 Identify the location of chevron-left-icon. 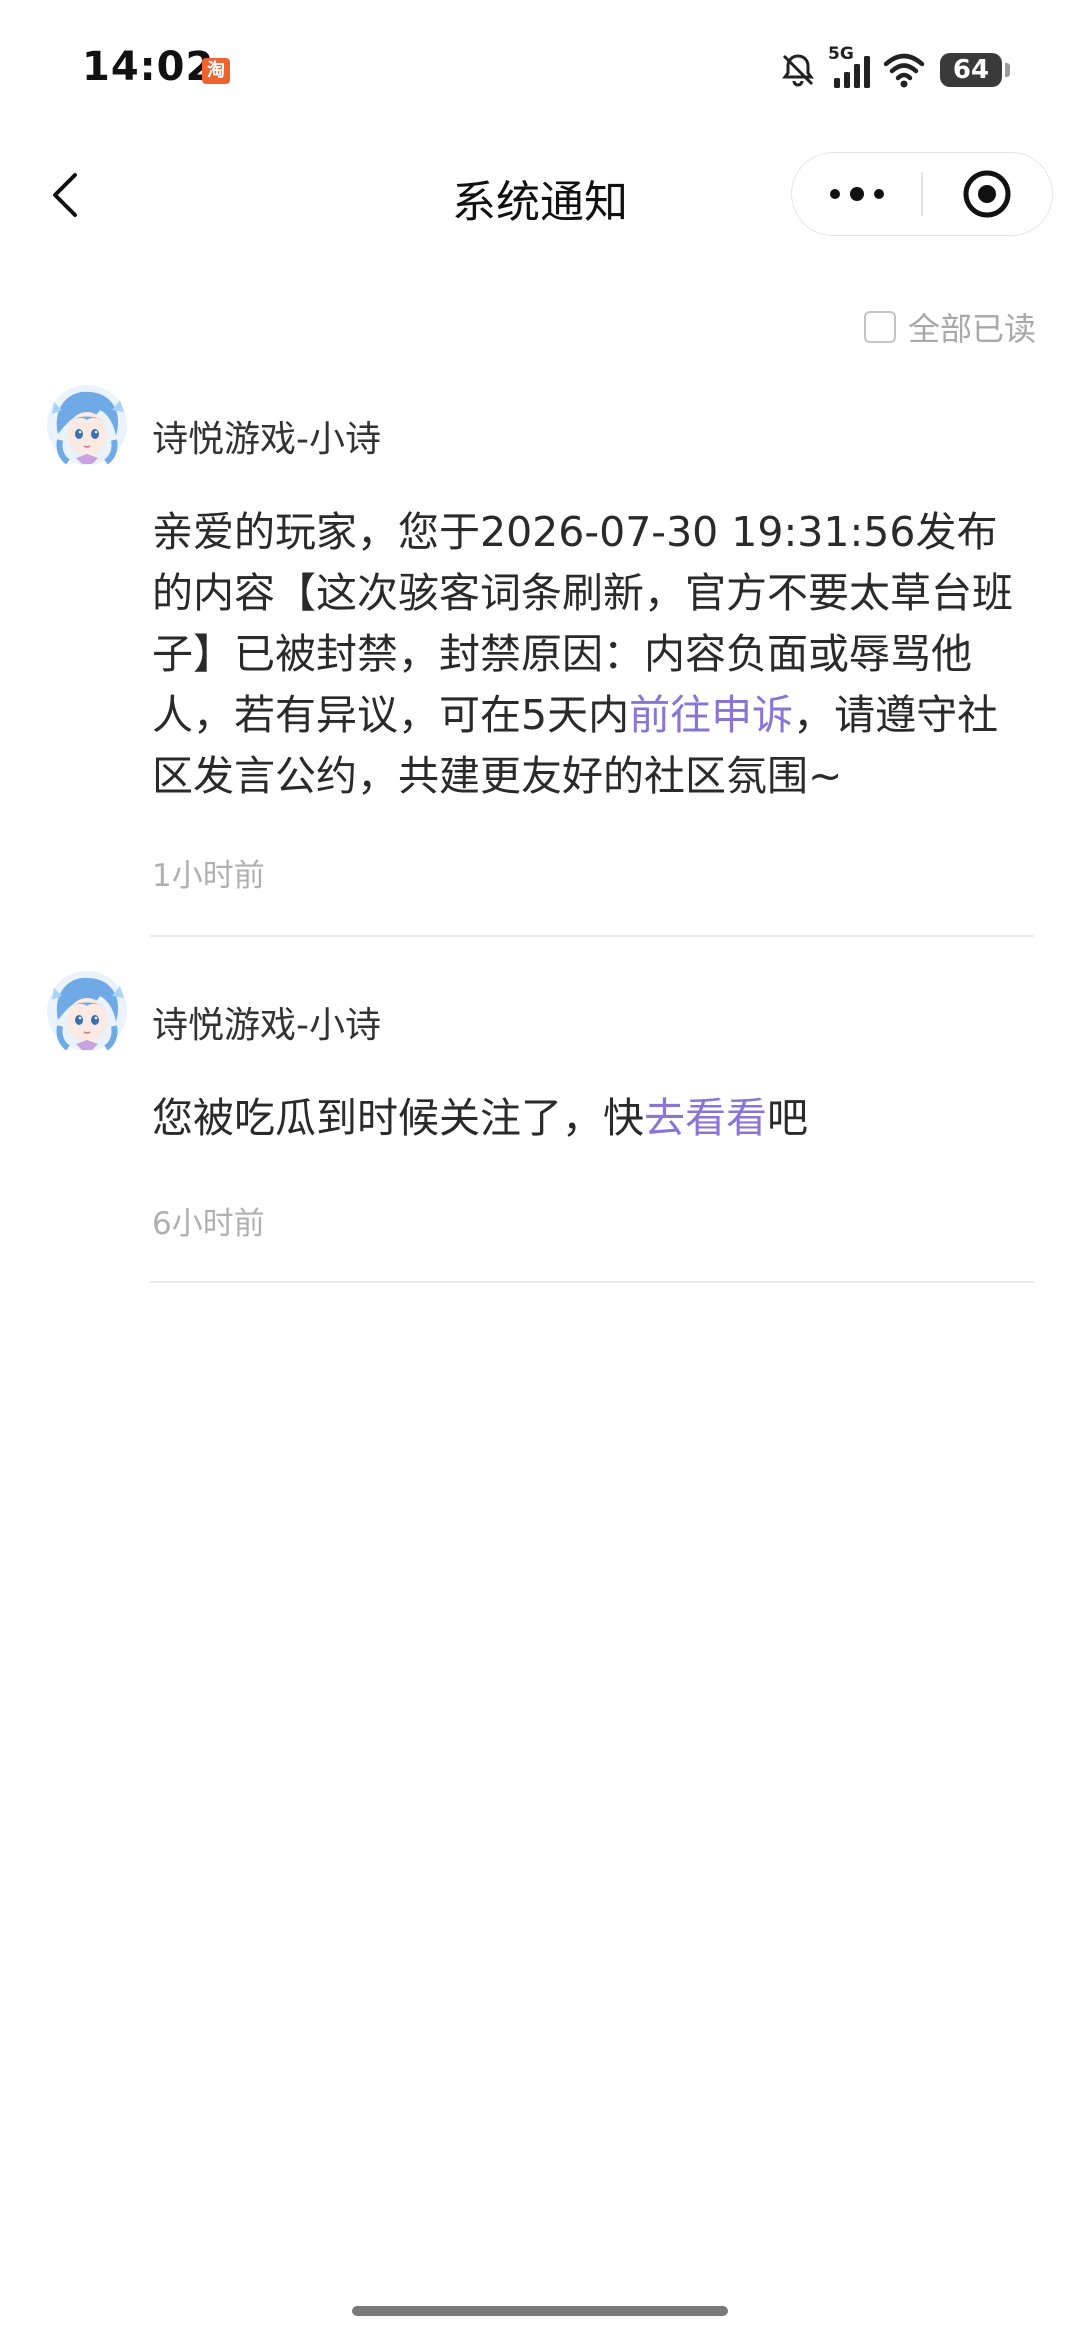
(65, 195).